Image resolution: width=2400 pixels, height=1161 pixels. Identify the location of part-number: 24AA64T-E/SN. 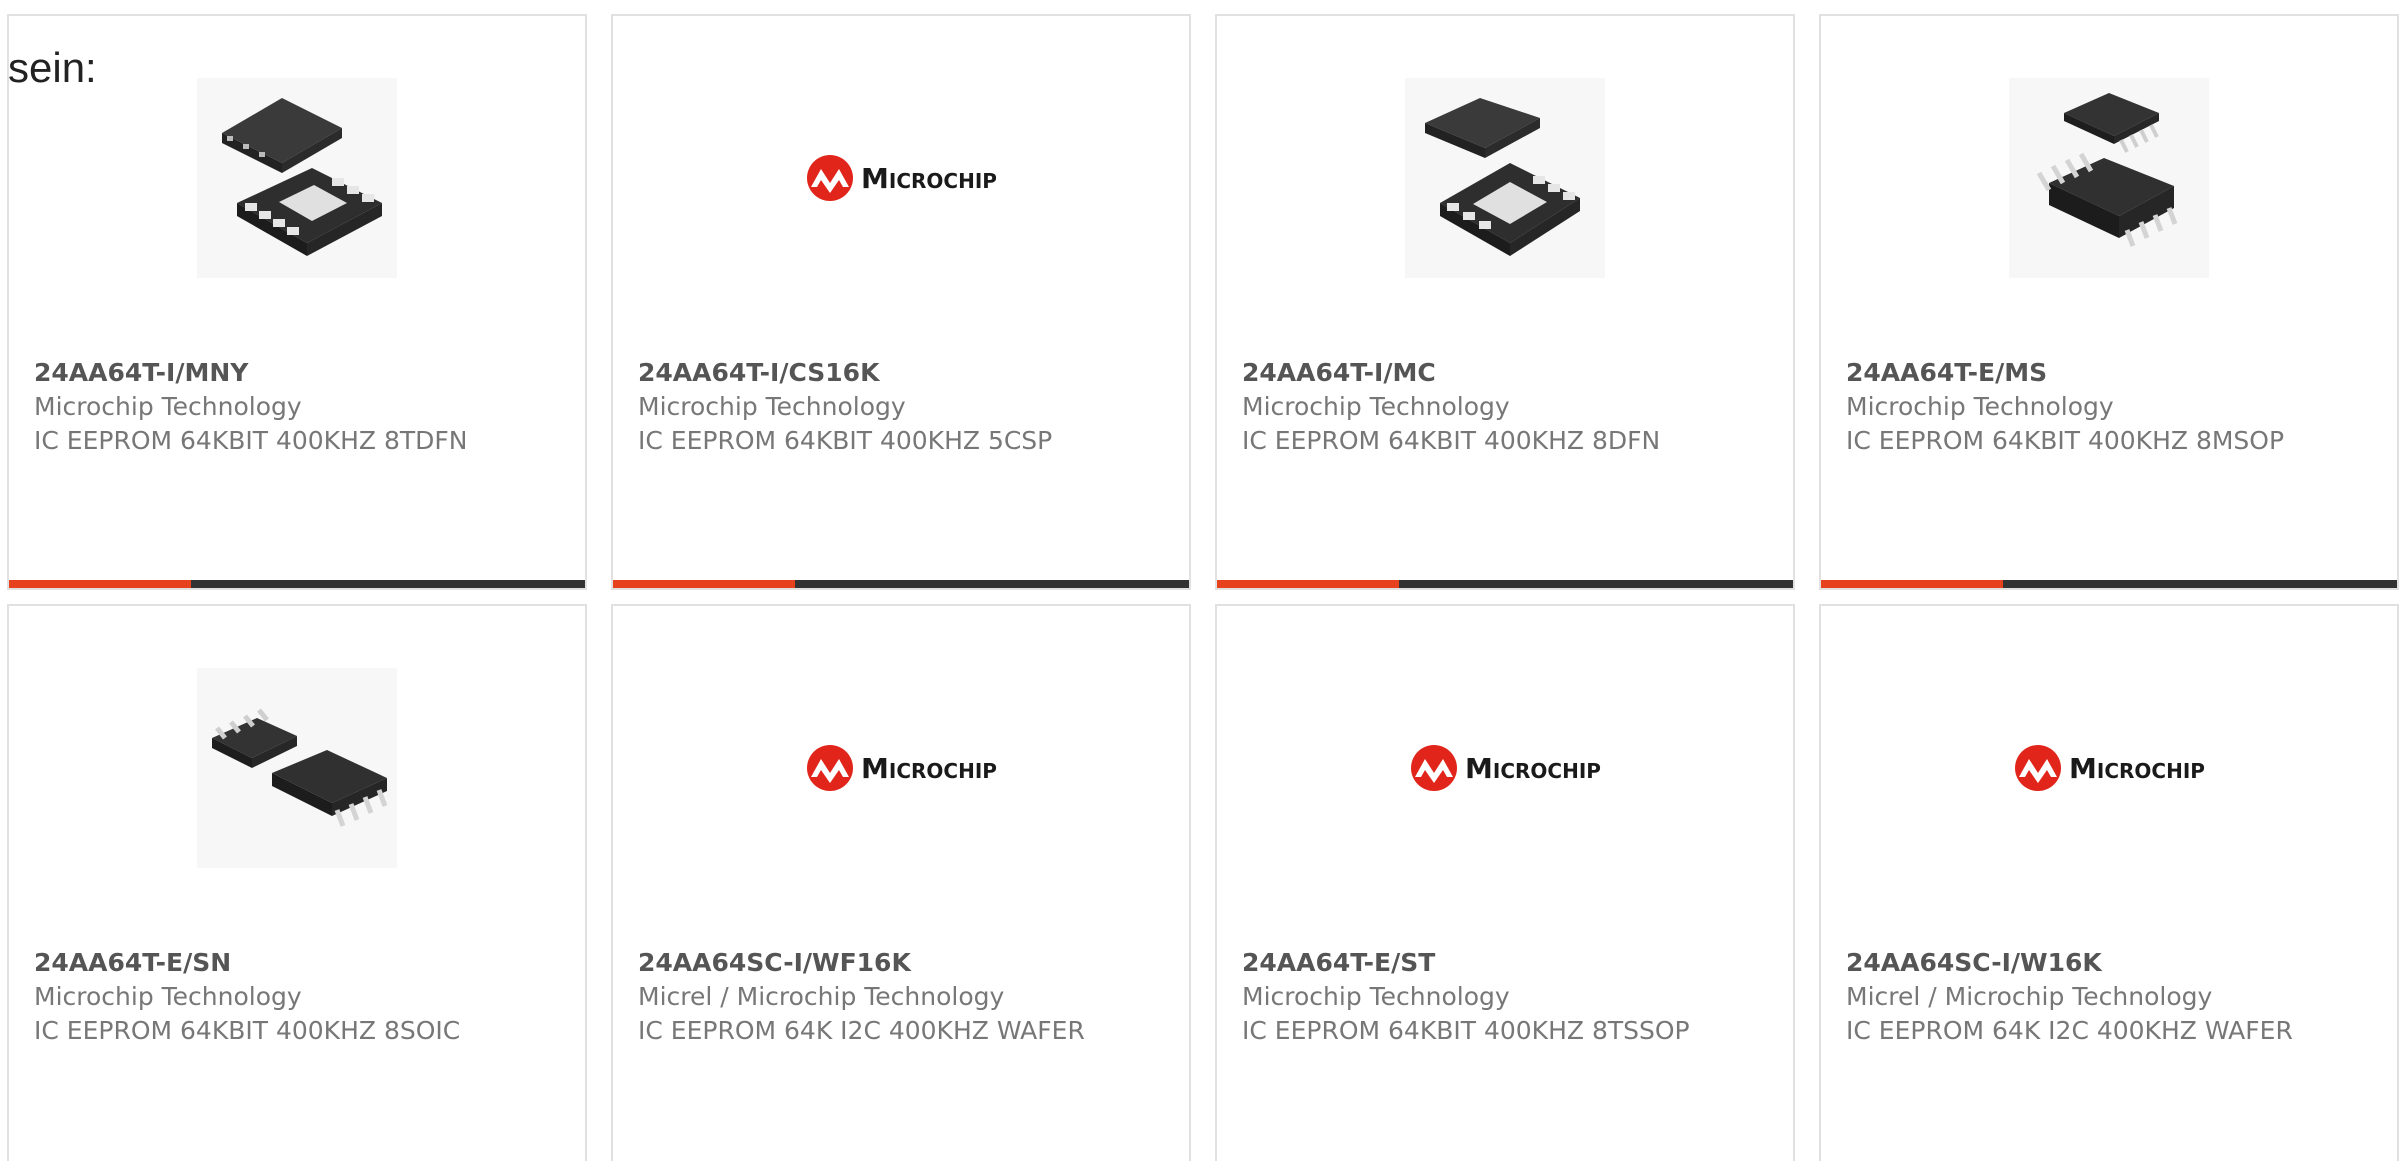
(304, 963).